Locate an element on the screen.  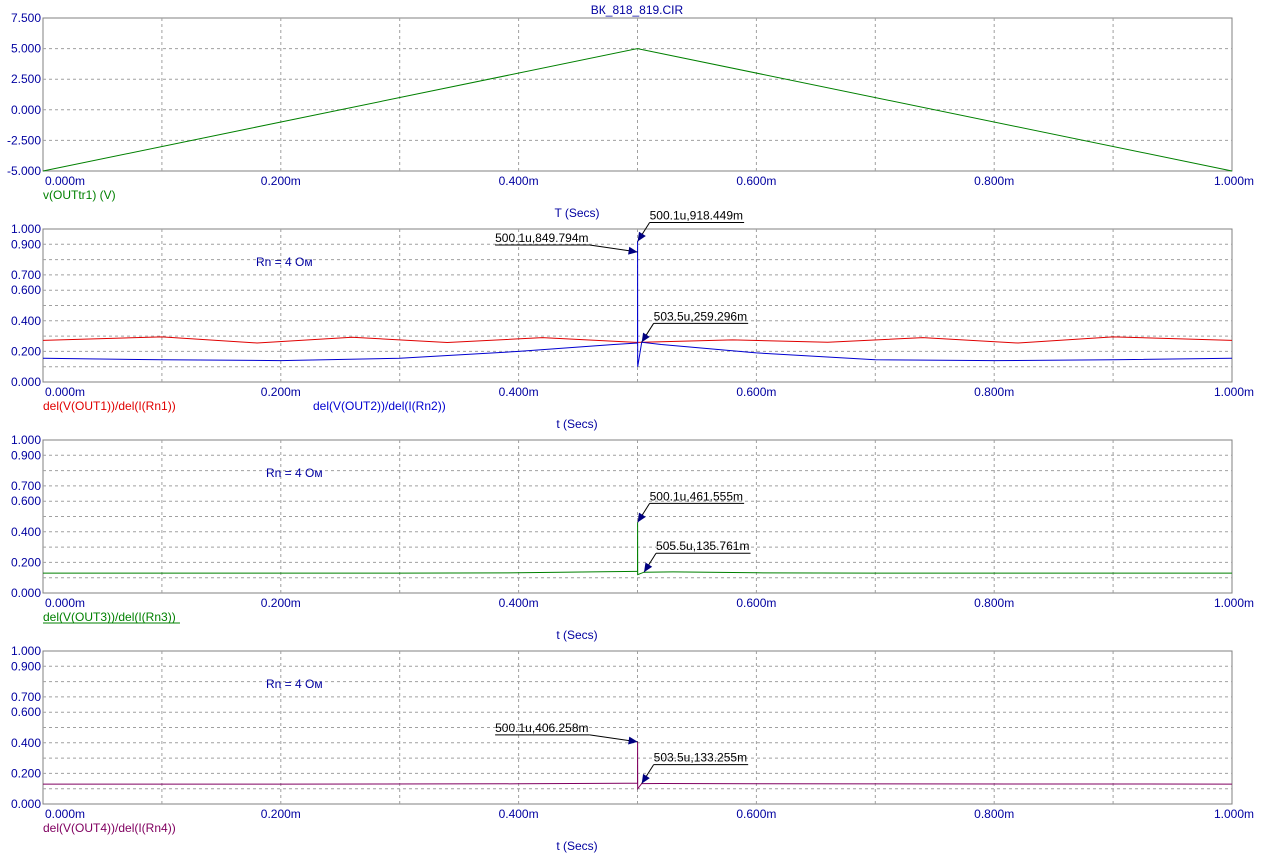
cursor-annotation: 503.5u,133.255m is located at coordinates (700, 758).